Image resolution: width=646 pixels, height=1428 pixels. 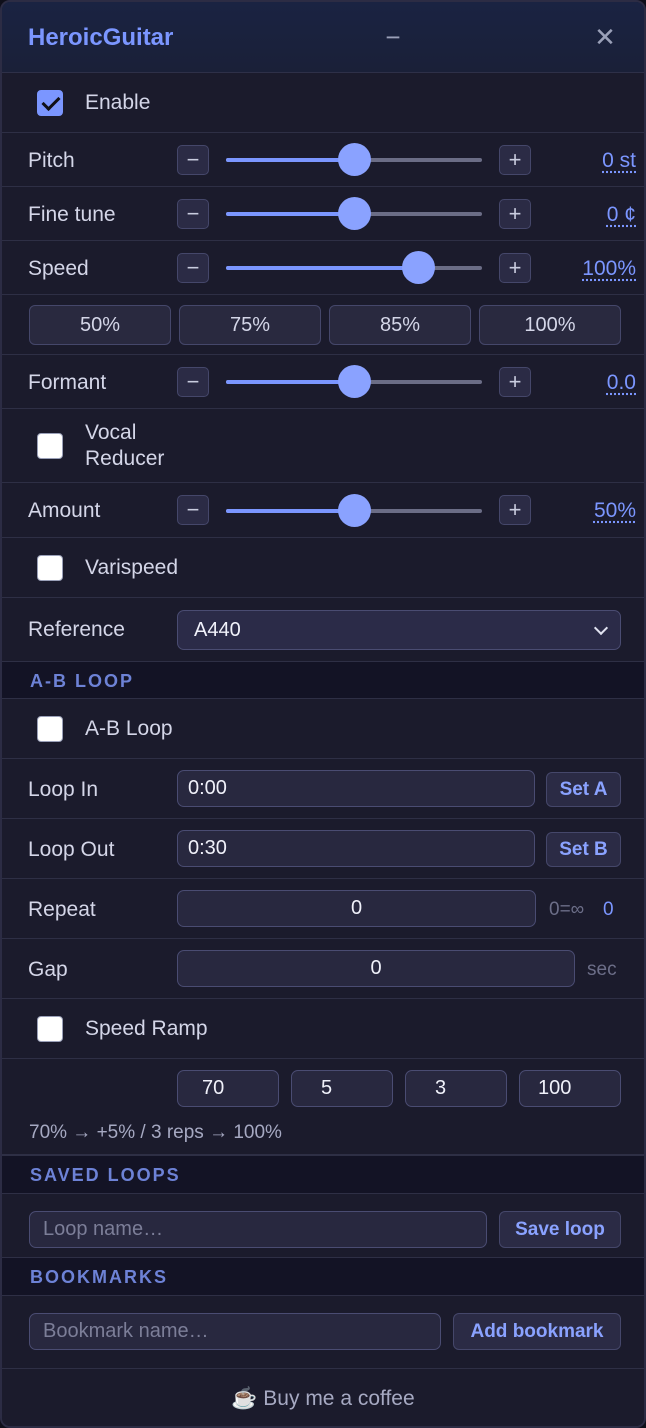 I want to click on pitch-value: 0 st, so click(x=619, y=161).